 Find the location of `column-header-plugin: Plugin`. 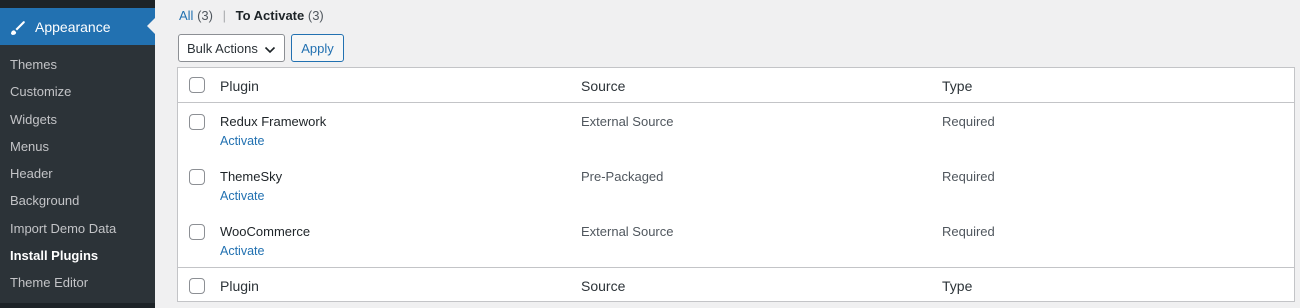

column-header-plugin: Plugin is located at coordinates (239, 86).